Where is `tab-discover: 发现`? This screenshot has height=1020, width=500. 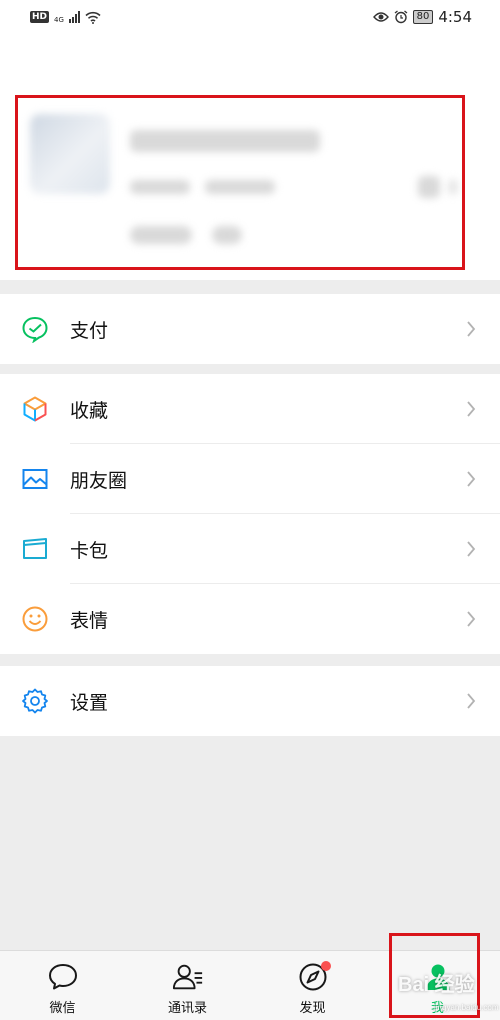
tab-discover: 发现 is located at coordinates (312, 985).